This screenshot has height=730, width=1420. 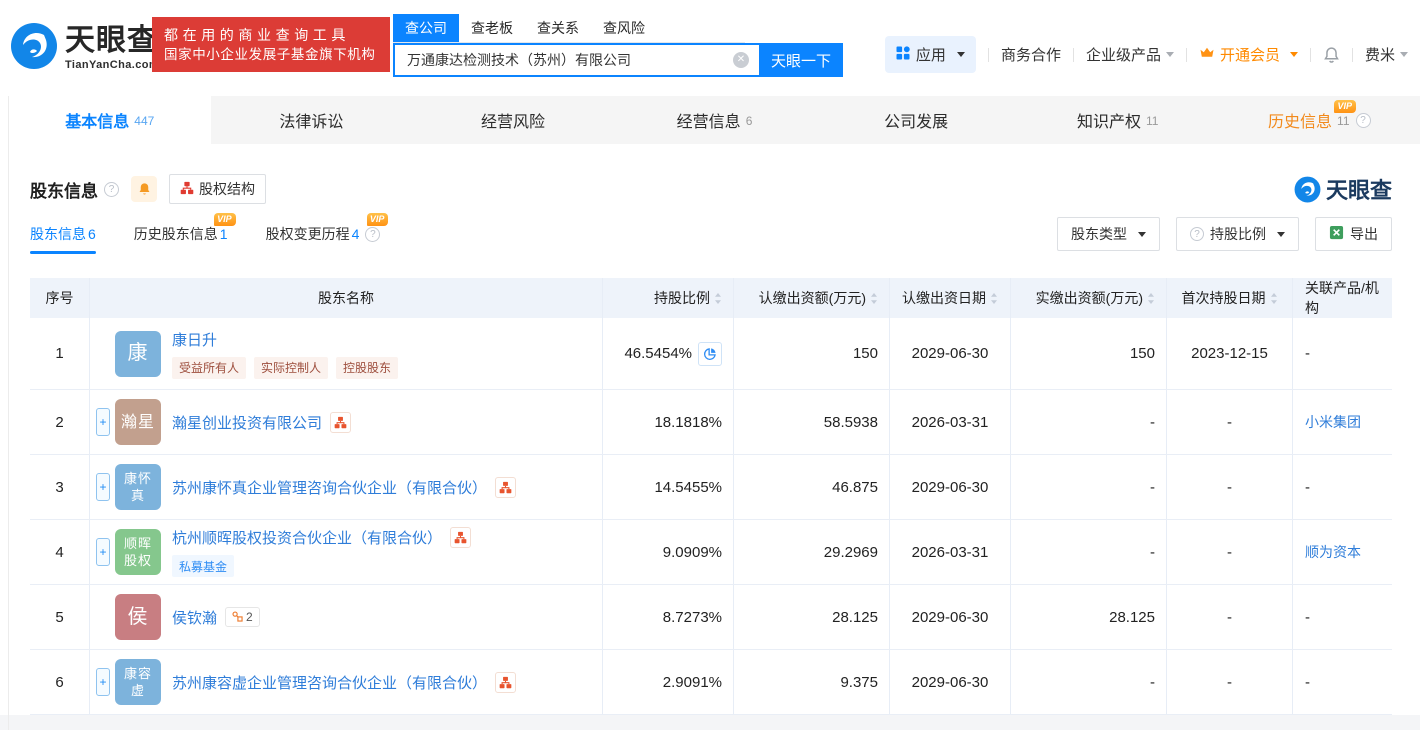 I want to click on relation-count-badge: 2, so click(x=242, y=617).